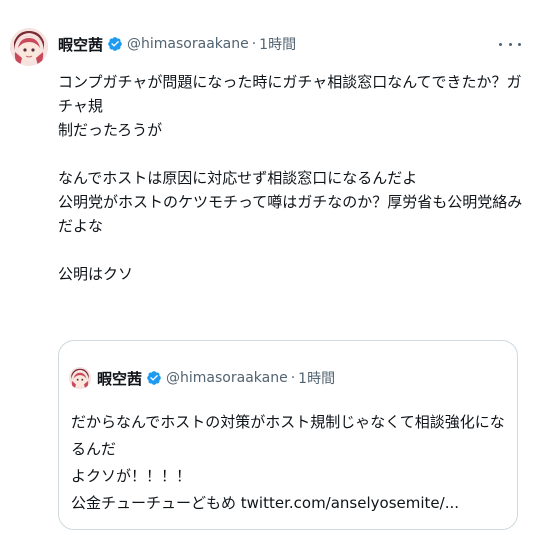  Describe the element at coordinates (131, 476) in the screenshot. I see `quoted-text-line: よクソが！！！！` at that location.